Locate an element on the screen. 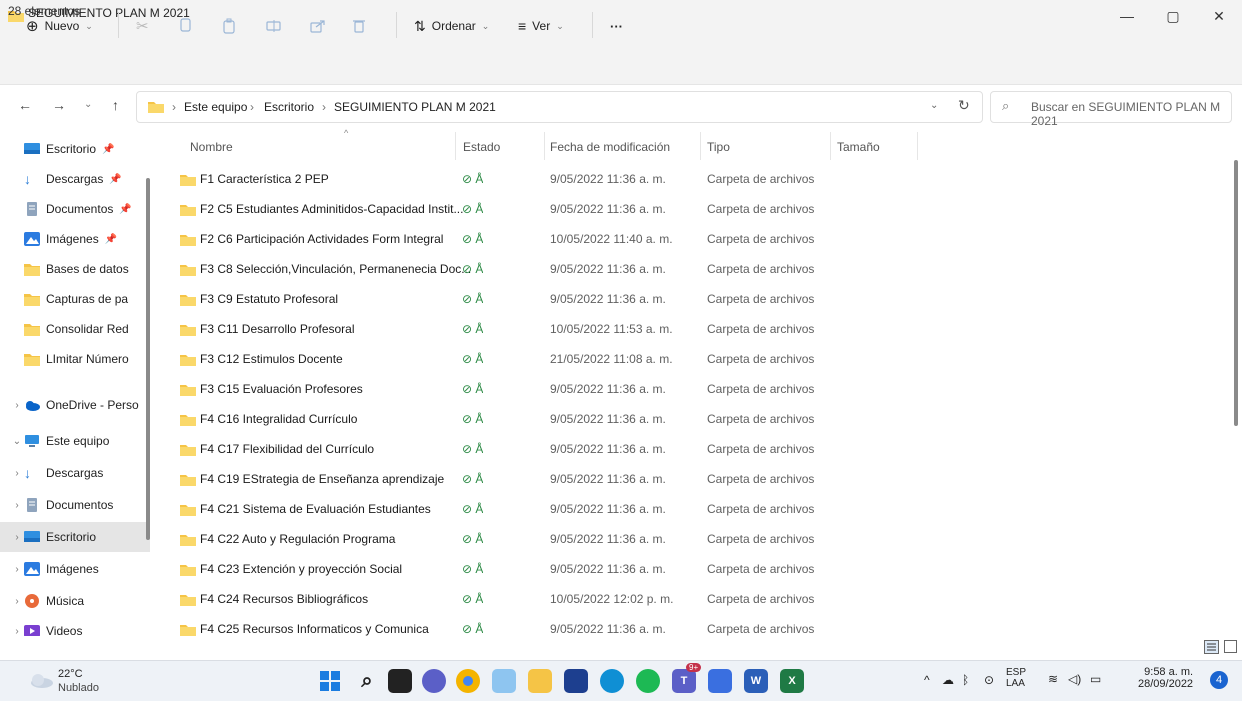 Image resolution: width=1242 pixels, height=701 pixels. nav-item-limitar: LImitar Número is located at coordinates (75, 359).